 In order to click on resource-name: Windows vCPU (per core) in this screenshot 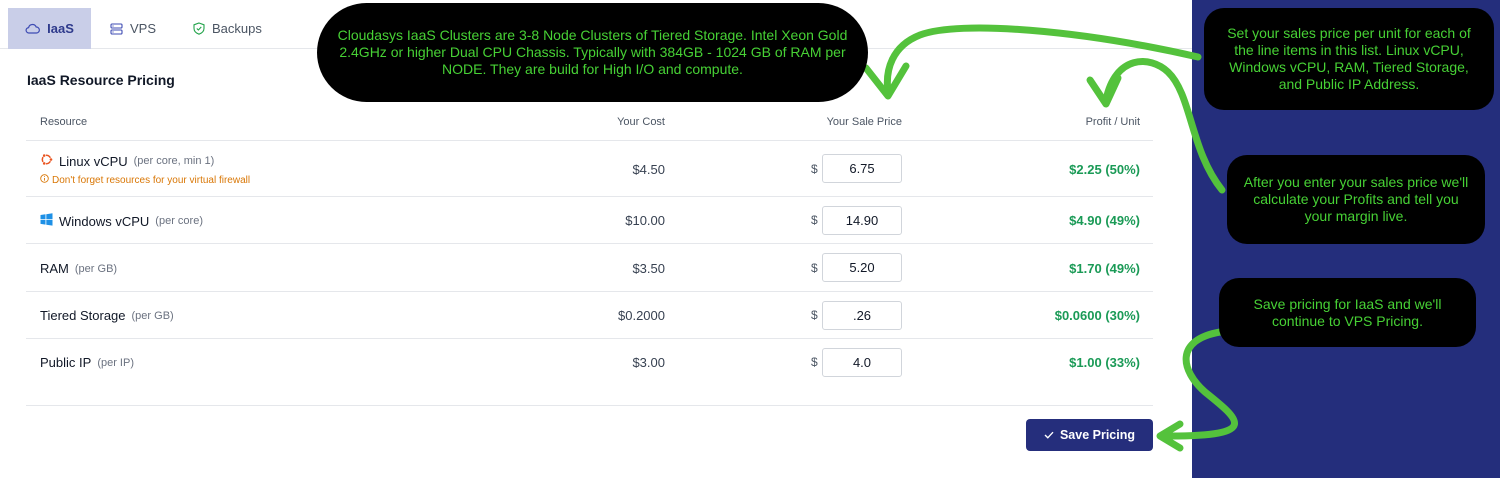, I will do `click(121, 221)`.